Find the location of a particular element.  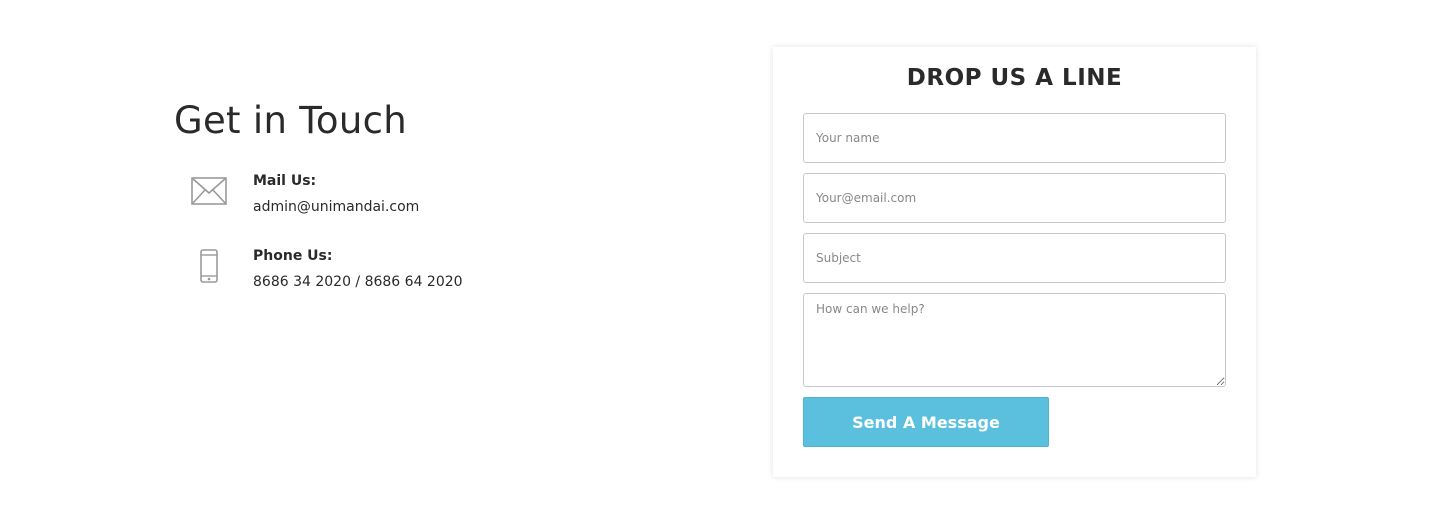

envelope-icon is located at coordinates (209, 191).